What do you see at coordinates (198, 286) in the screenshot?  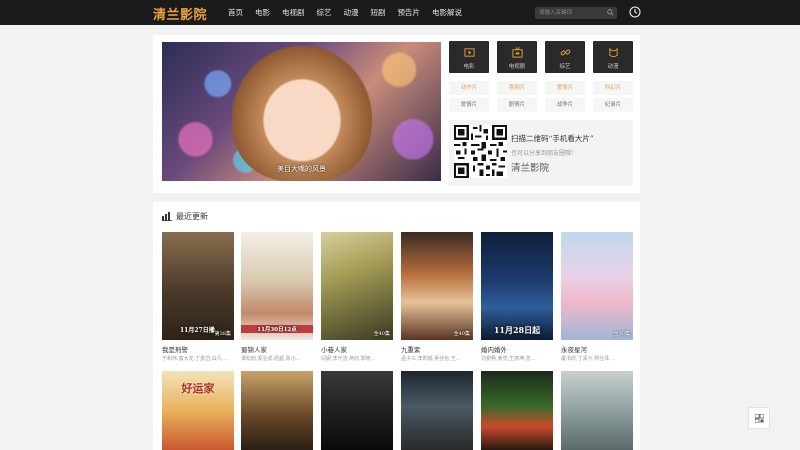 I see `movie-poster: 11月27日播 第38集` at bounding box center [198, 286].